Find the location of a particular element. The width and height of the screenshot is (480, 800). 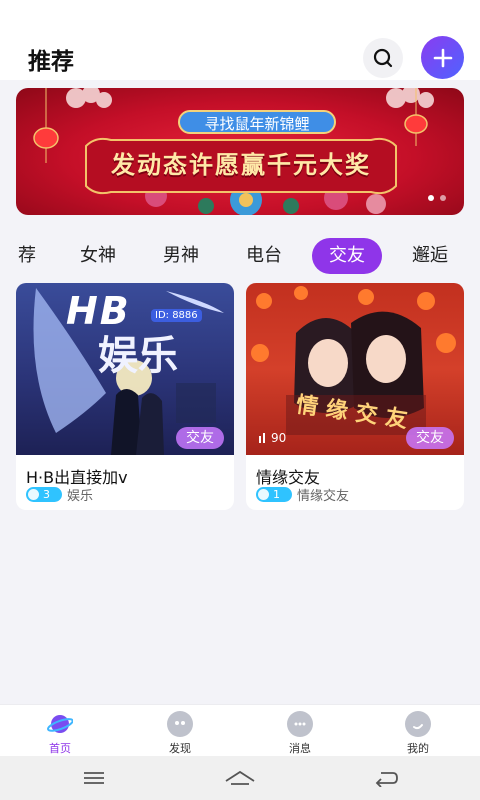

add-post-button is located at coordinates (442, 57).